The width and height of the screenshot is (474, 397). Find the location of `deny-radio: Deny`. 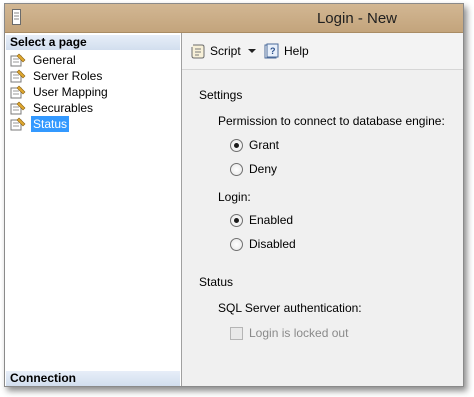

deny-radio: Deny is located at coordinates (253, 169).